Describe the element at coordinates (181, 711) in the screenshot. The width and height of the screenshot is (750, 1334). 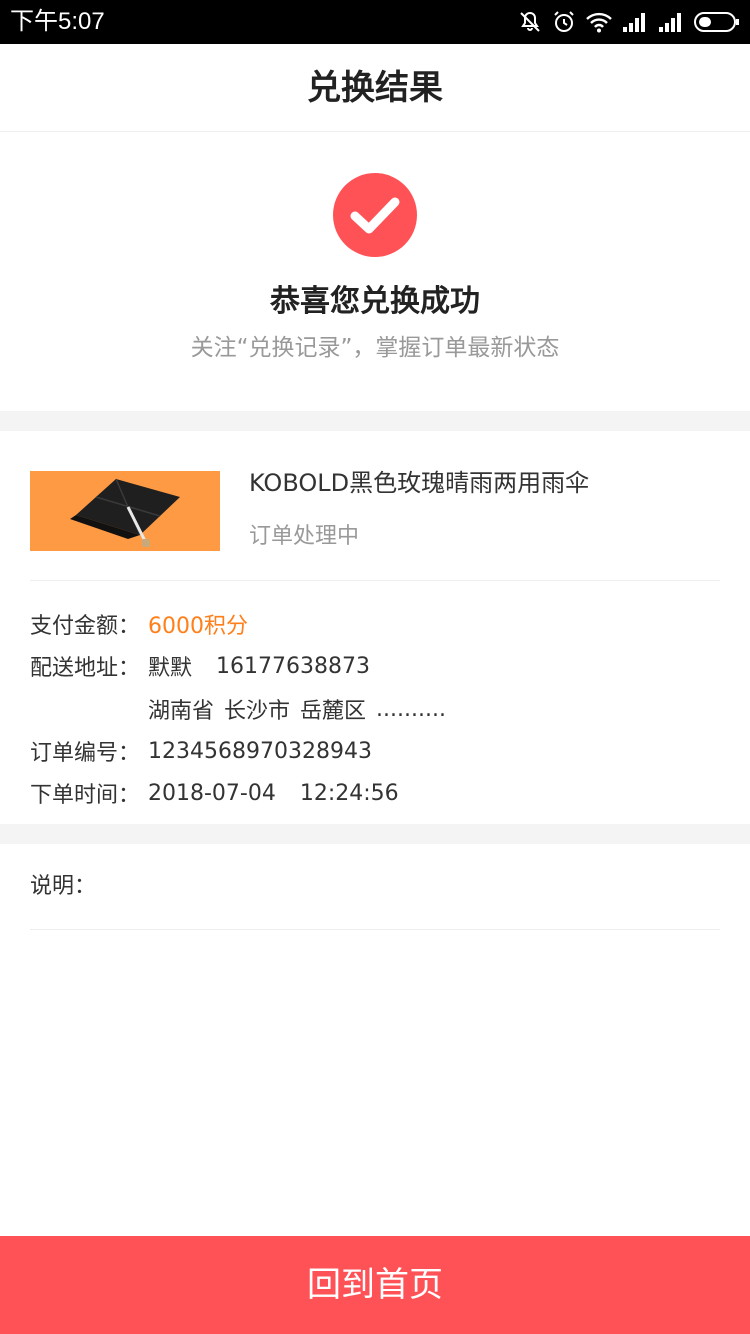
I see `address-province: 湖南省` at that location.